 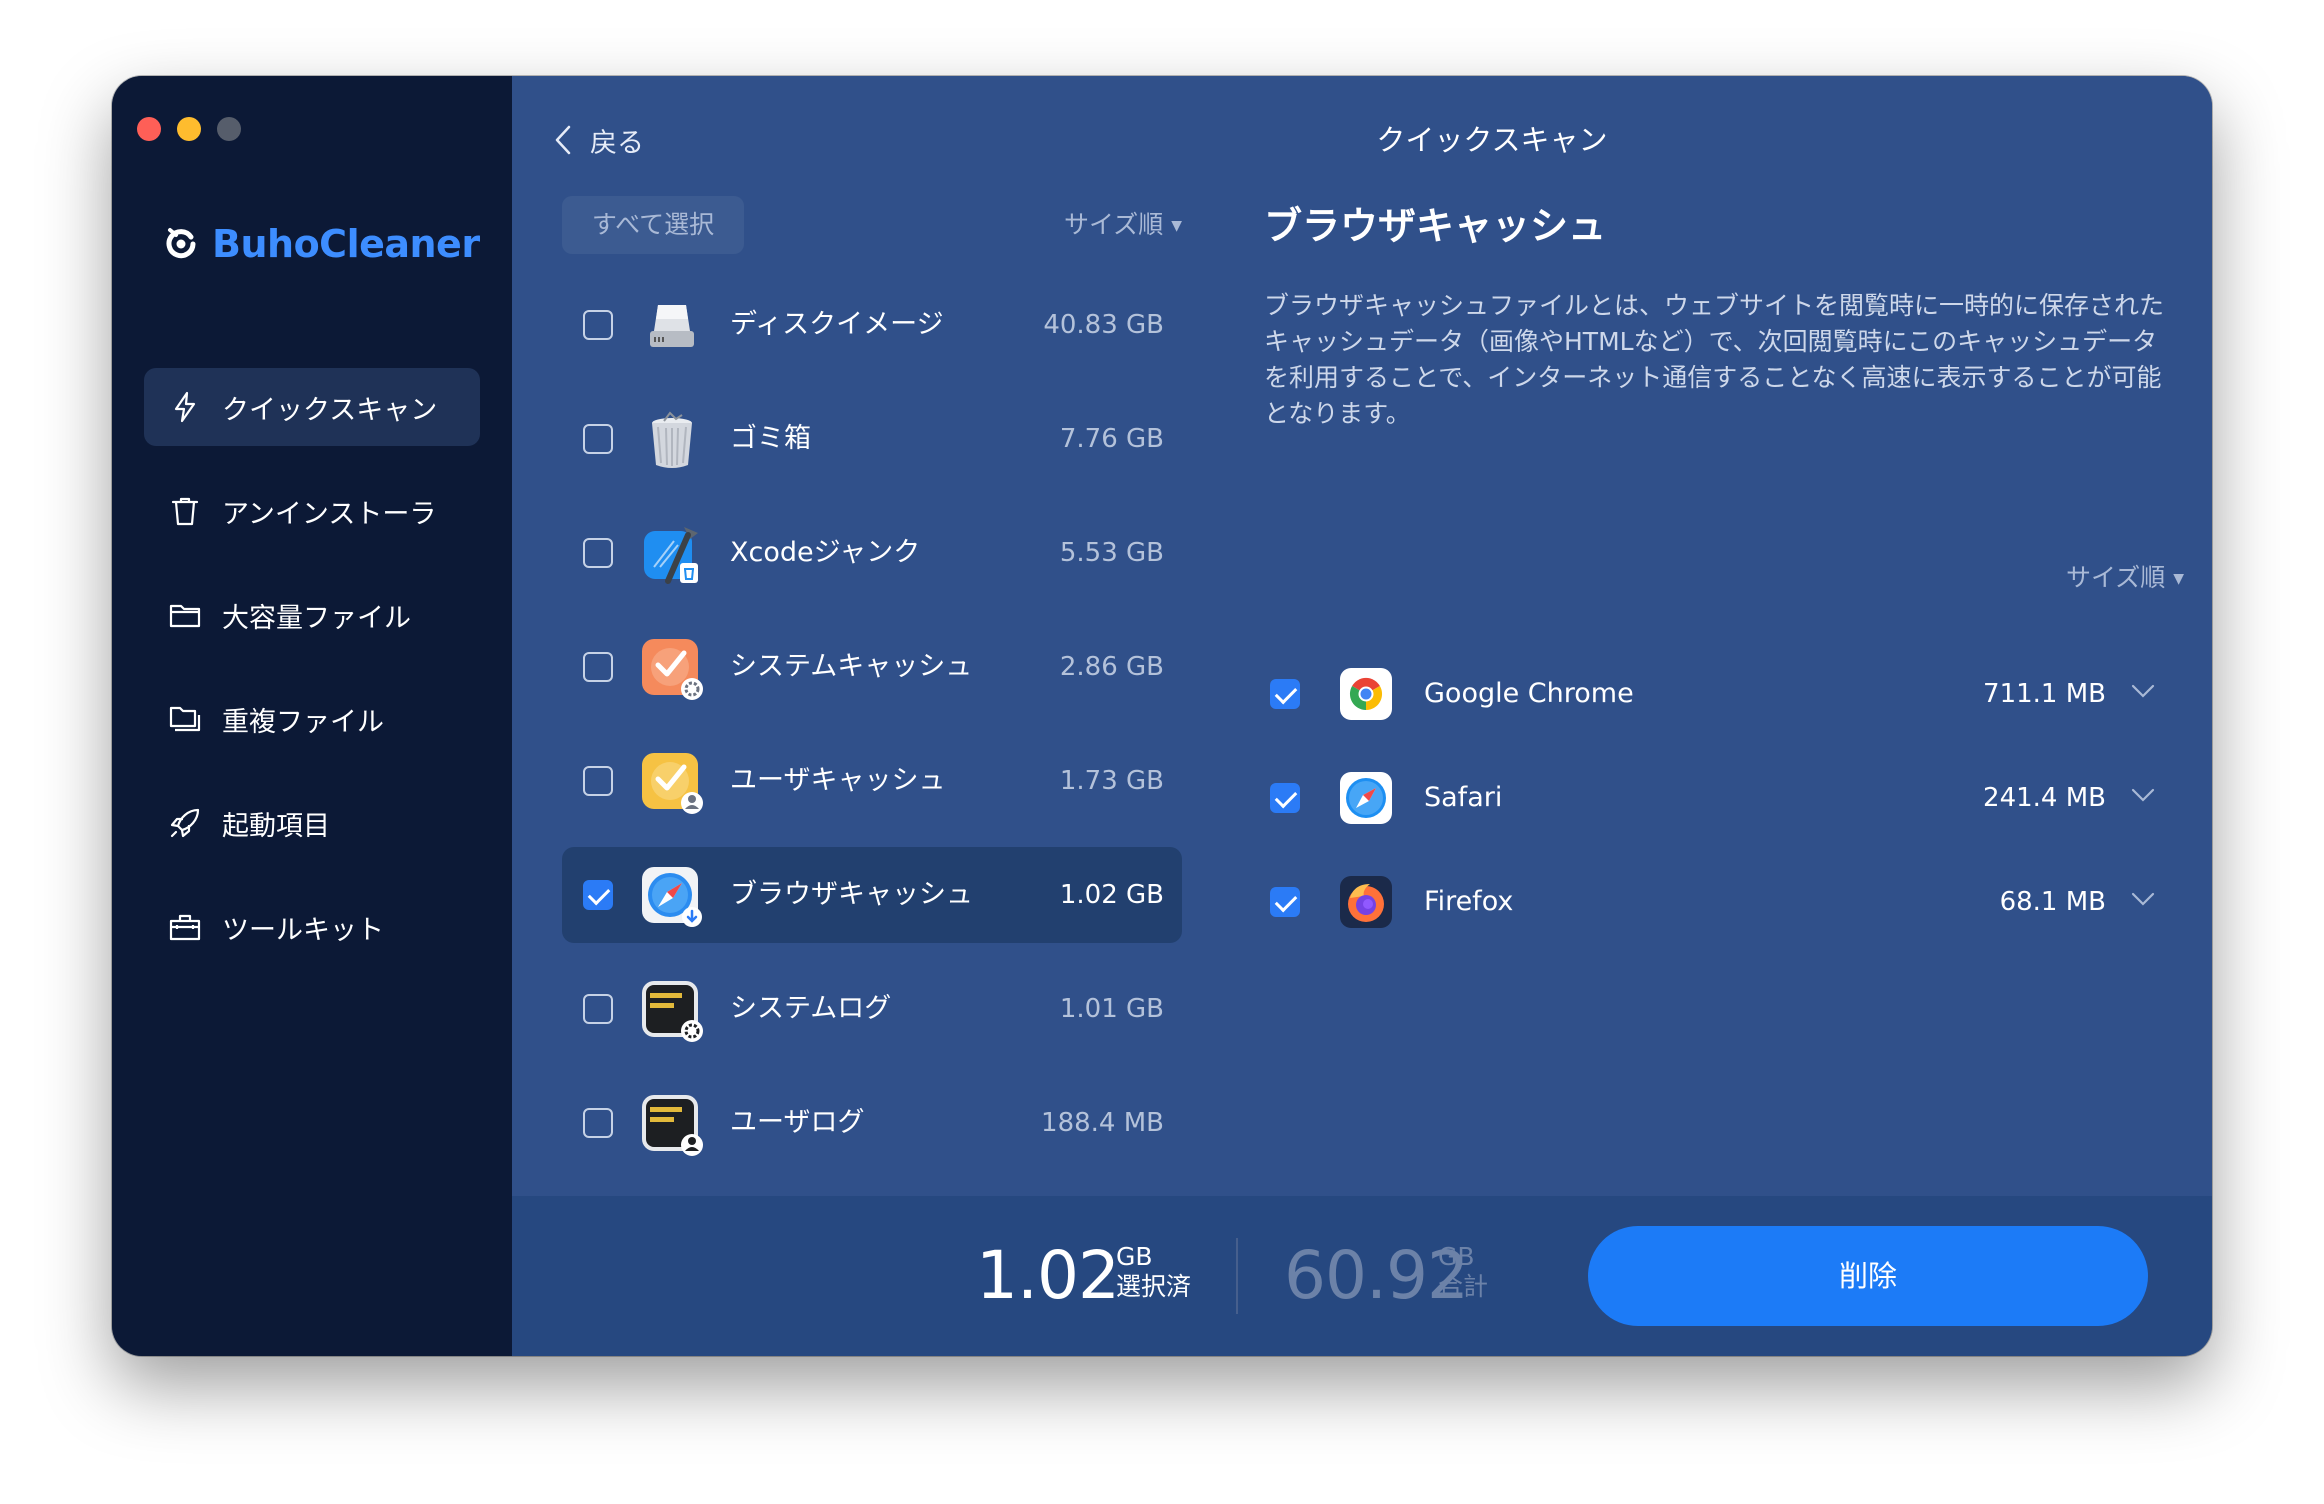 What do you see at coordinates (149, 129) in the screenshot?
I see `close-window-button` at bounding box center [149, 129].